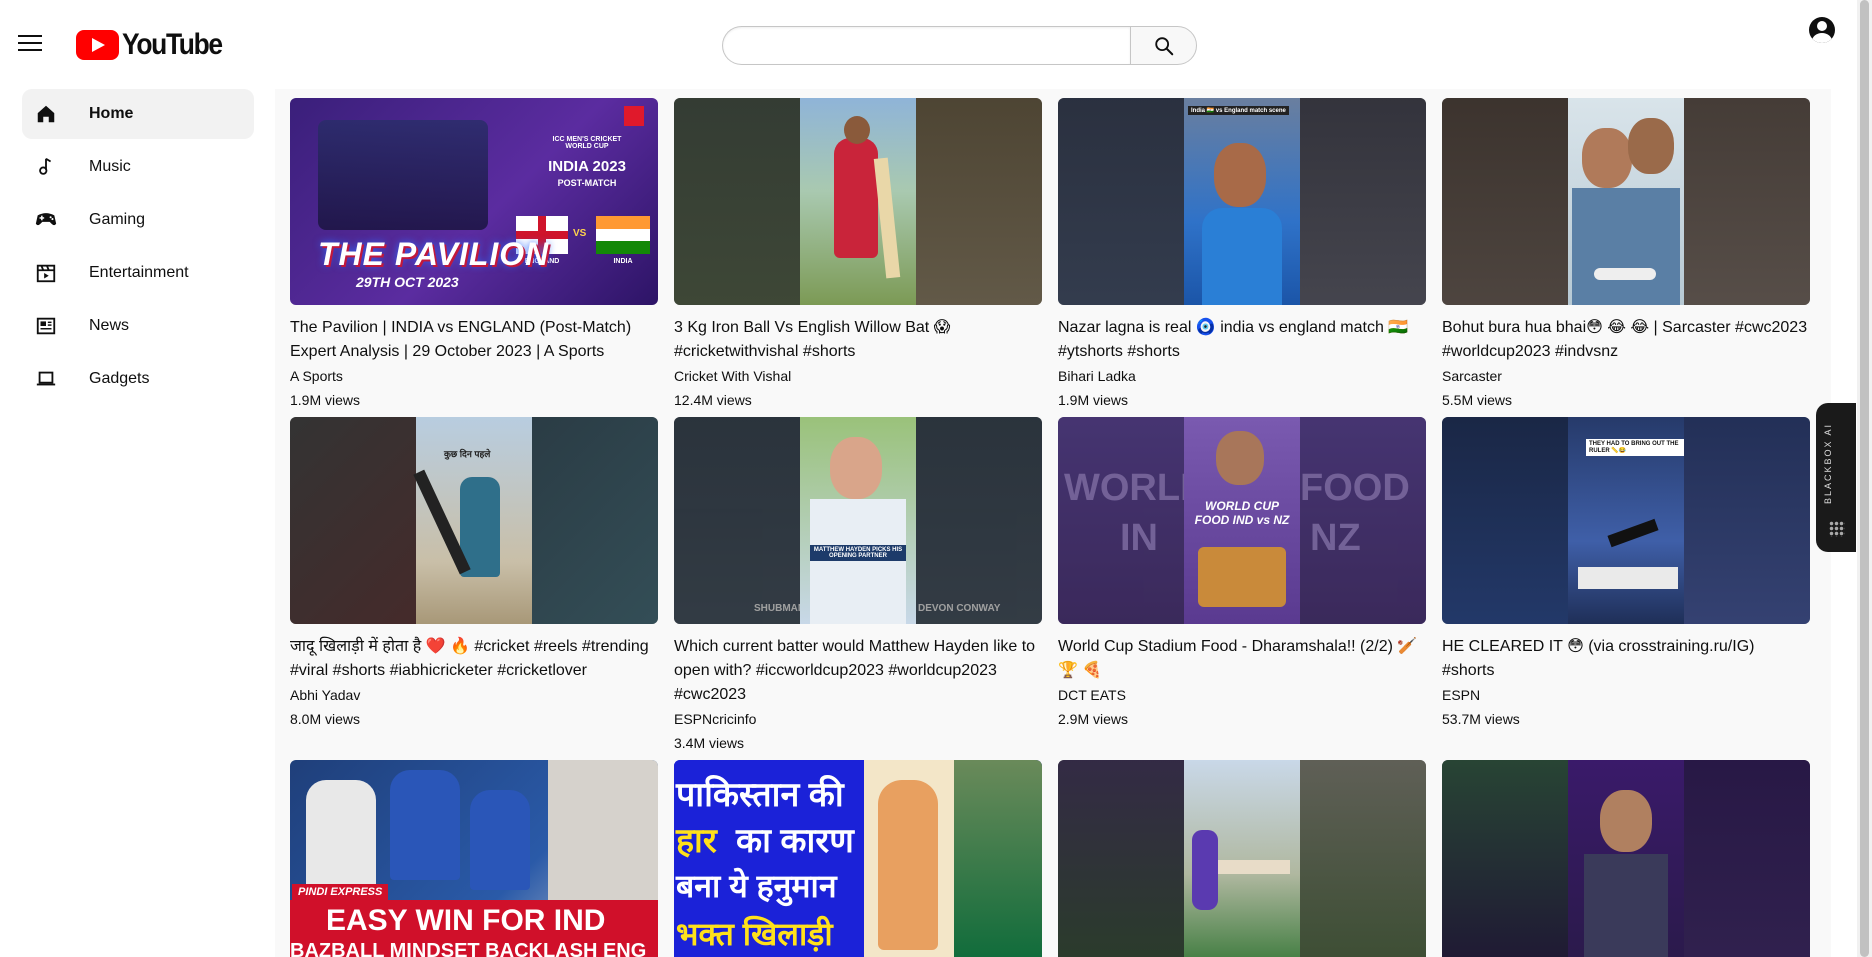 The width and height of the screenshot is (1872, 957). I want to click on sidebar-item-label: News, so click(109, 325).